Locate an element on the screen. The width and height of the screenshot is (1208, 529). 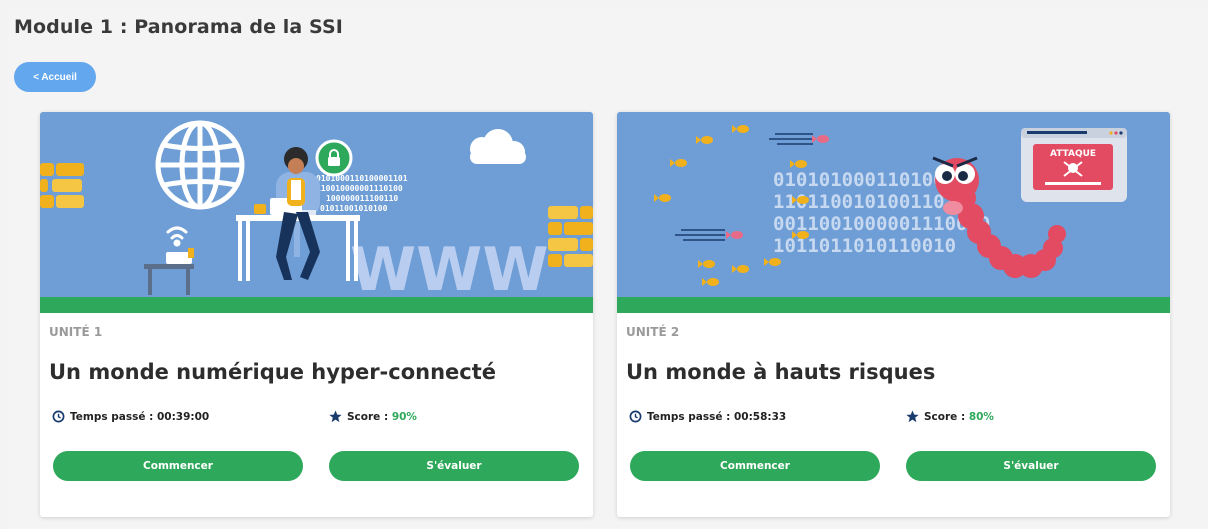
bricks-right is located at coordinates (570, 236).